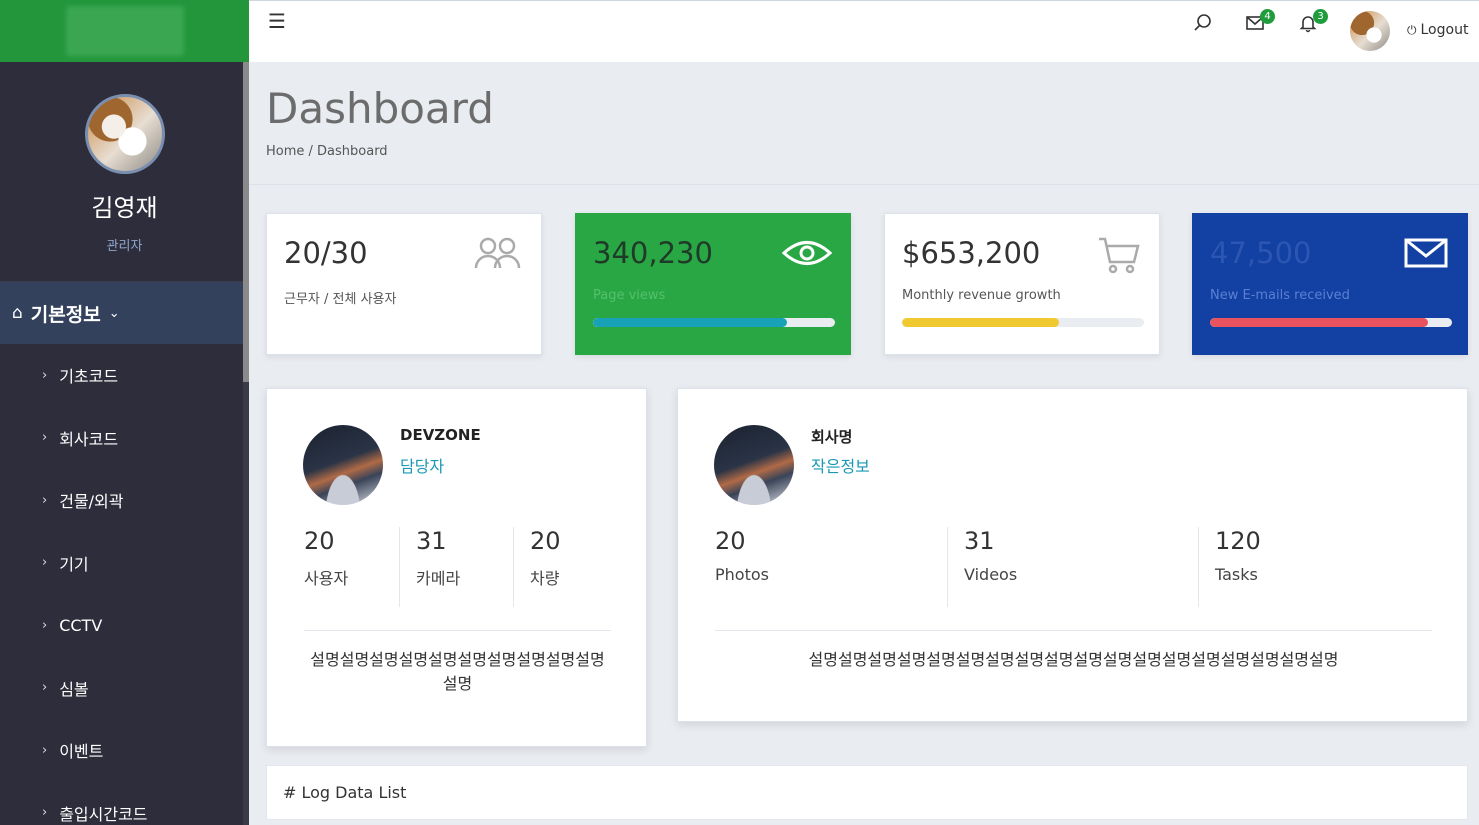  I want to click on menu-toggle-icon: ☰, so click(277, 21).